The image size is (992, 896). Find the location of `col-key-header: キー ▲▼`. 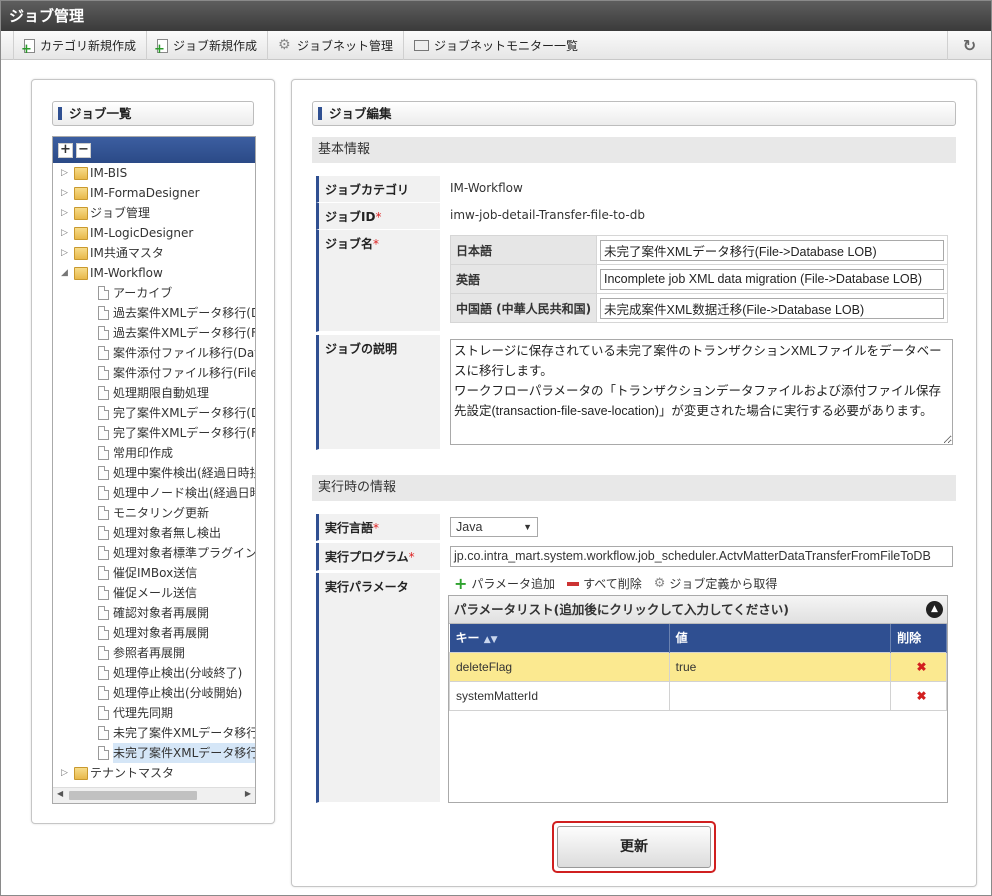

col-key-header: キー ▲▼ is located at coordinates (559, 638).